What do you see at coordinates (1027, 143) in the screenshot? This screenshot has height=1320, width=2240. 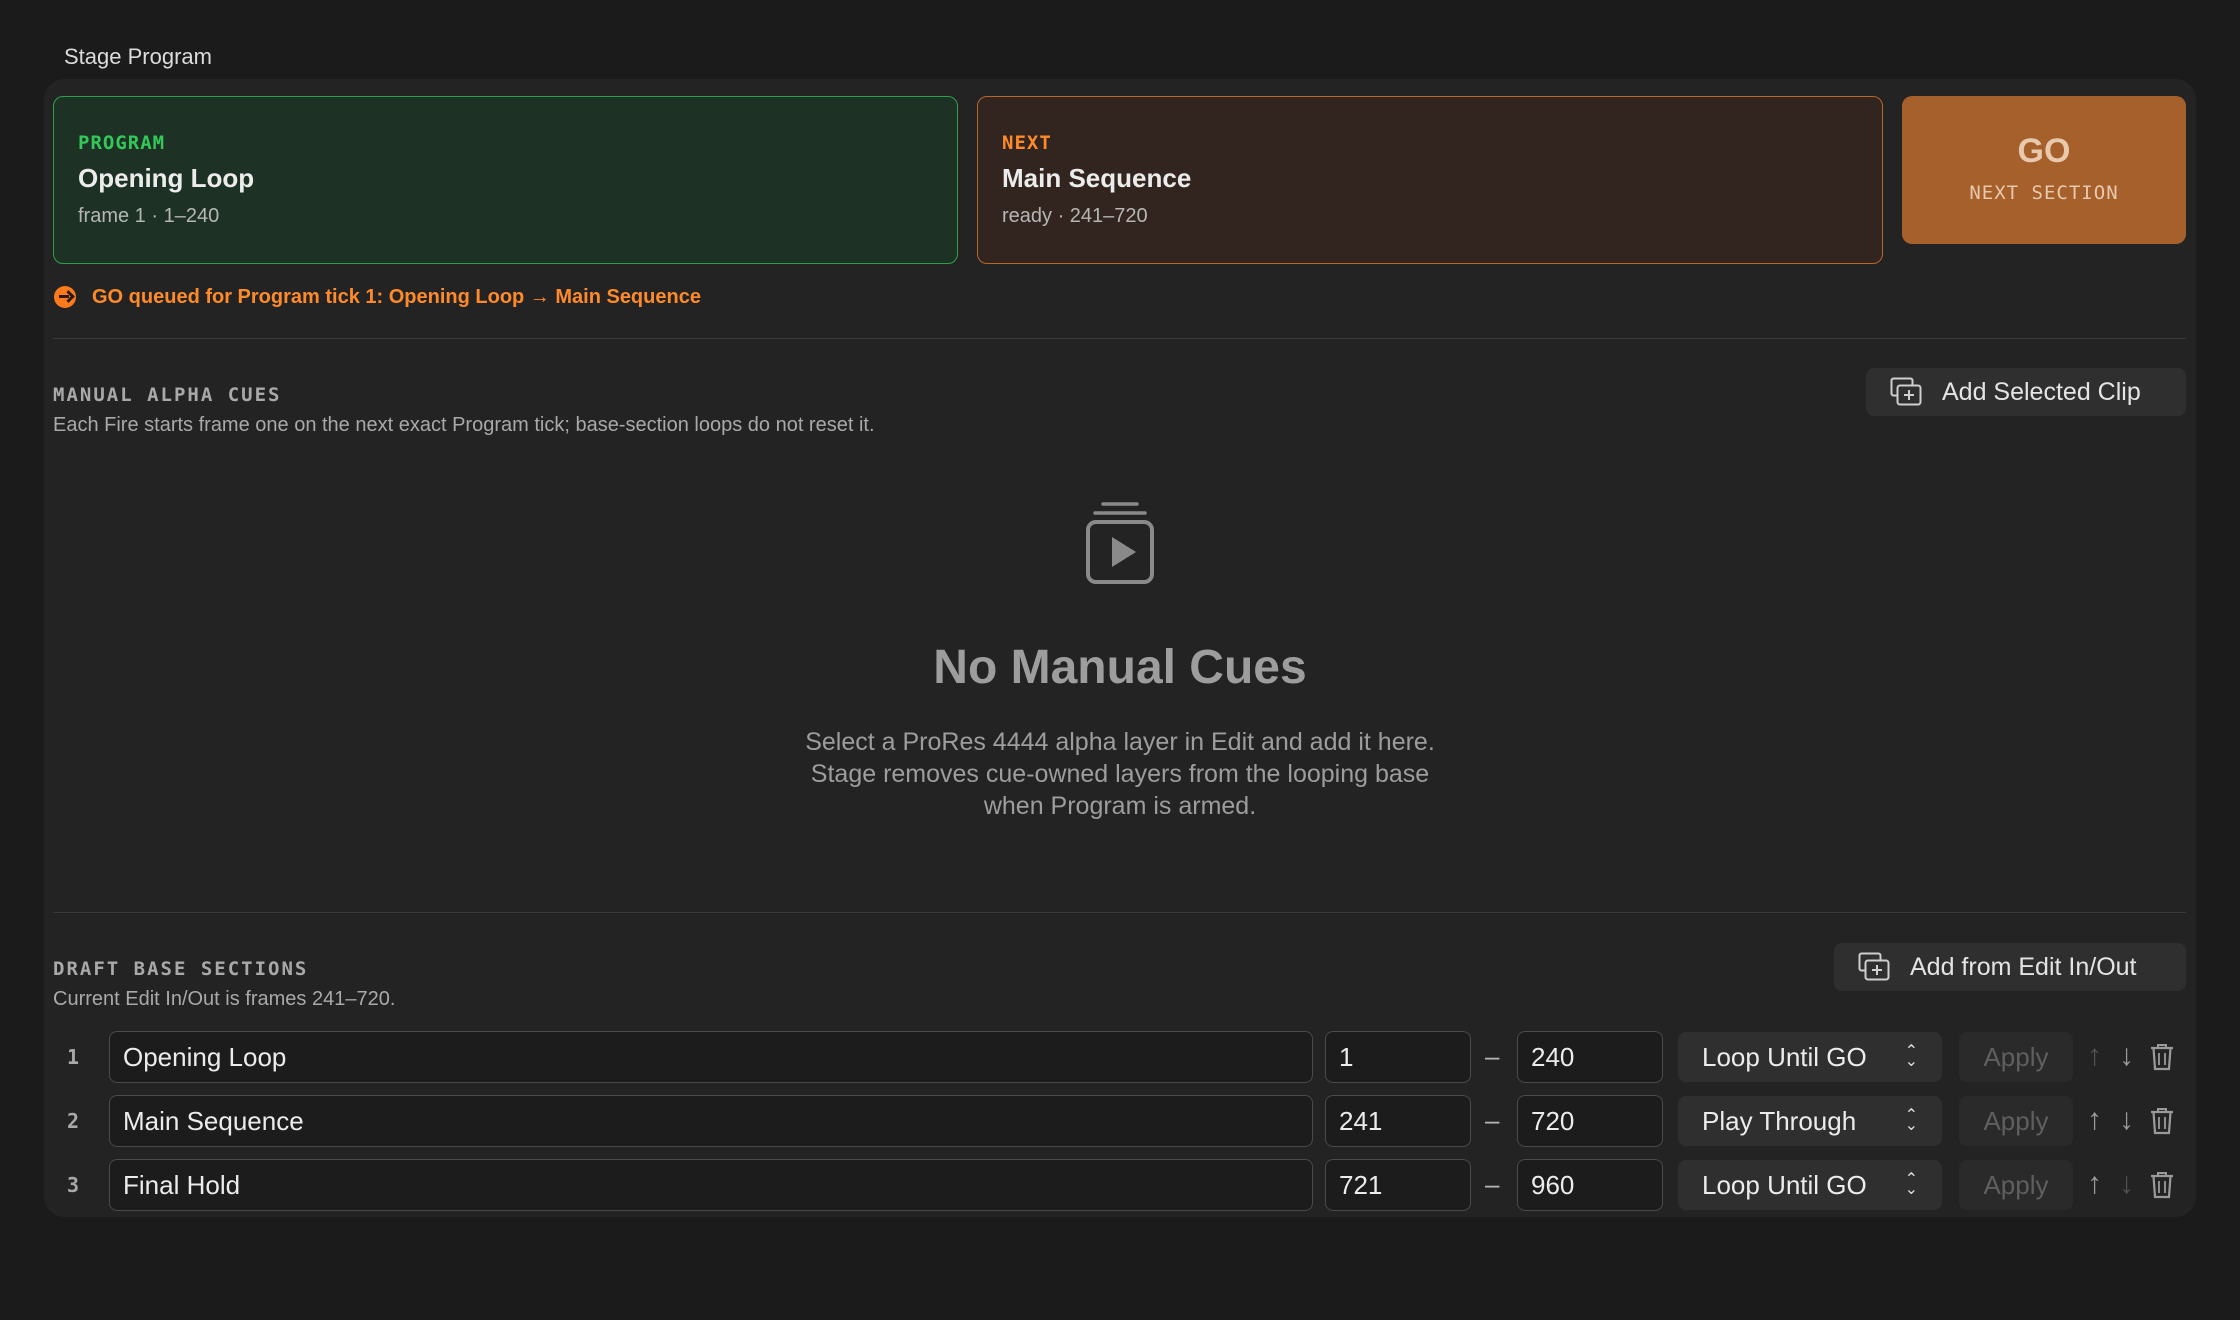 I see `next-kicker: NEXT` at bounding box center [1027, 143].